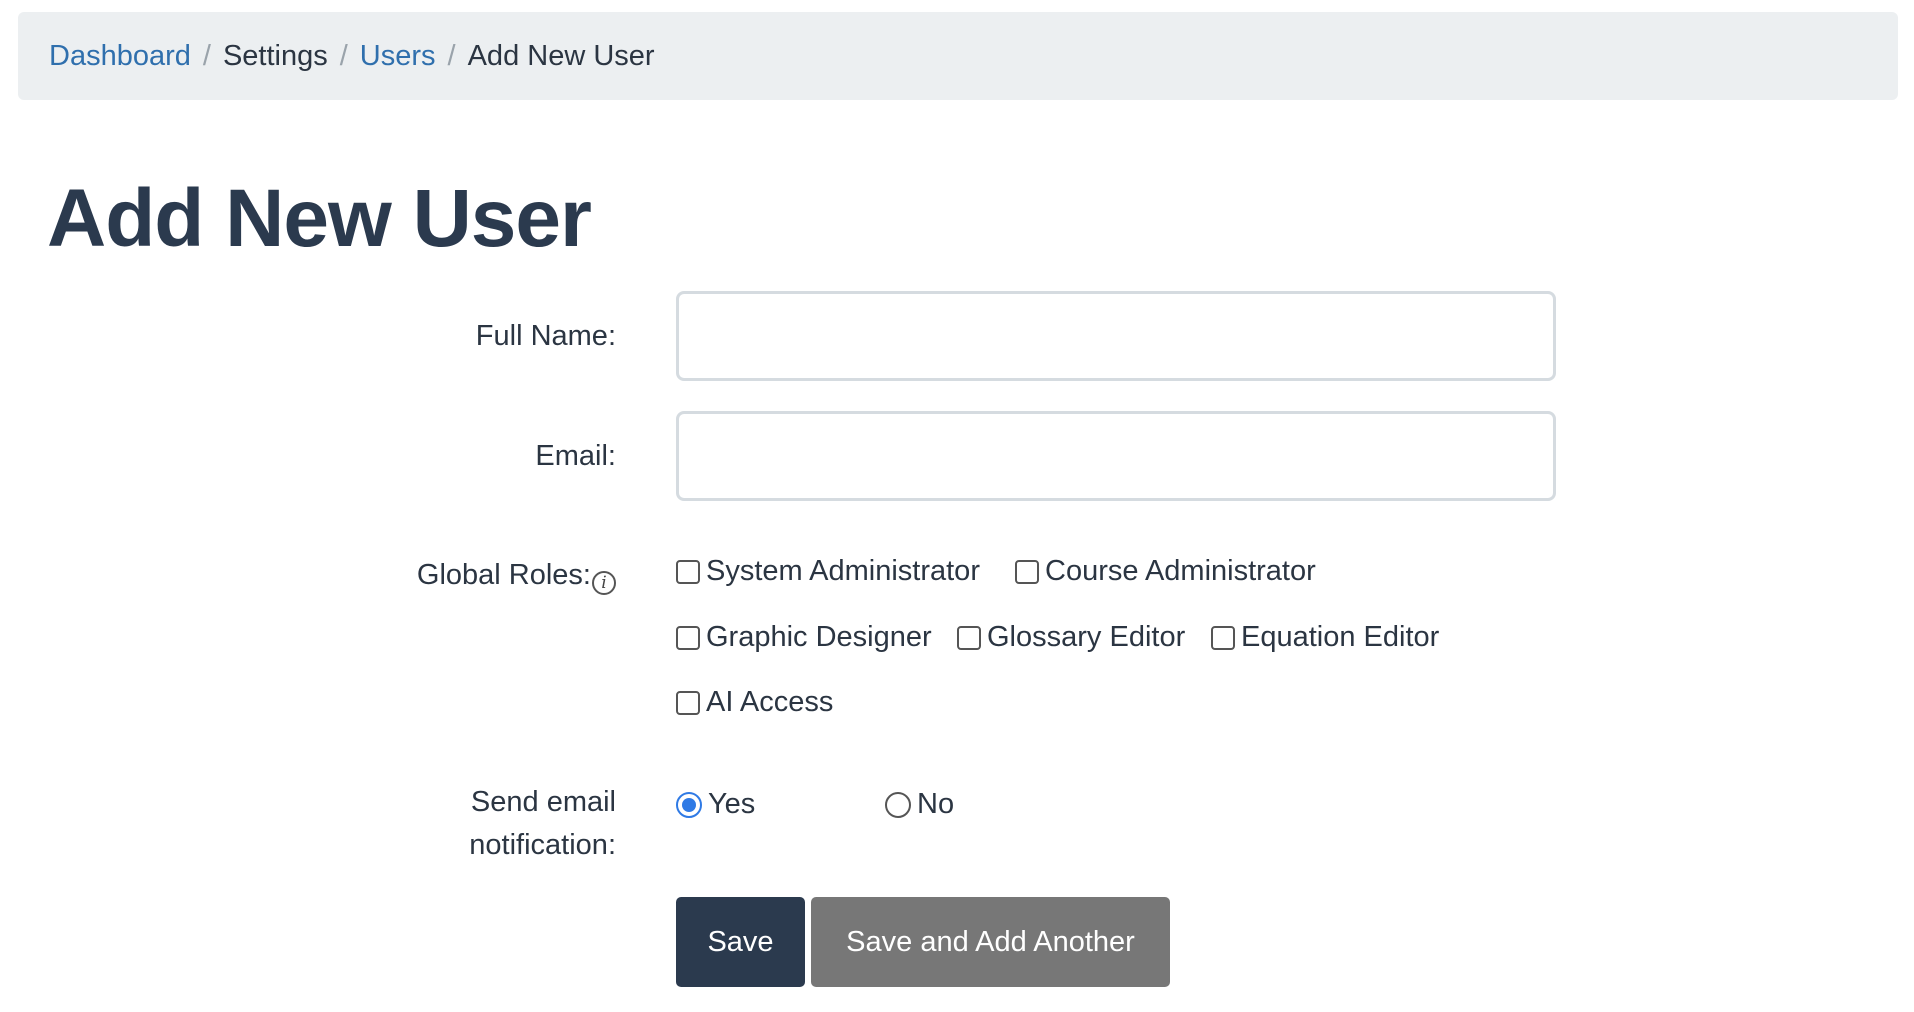  Describe the element at coordinates (1116, 456) in the screenshot. I see `email-input` at that location.